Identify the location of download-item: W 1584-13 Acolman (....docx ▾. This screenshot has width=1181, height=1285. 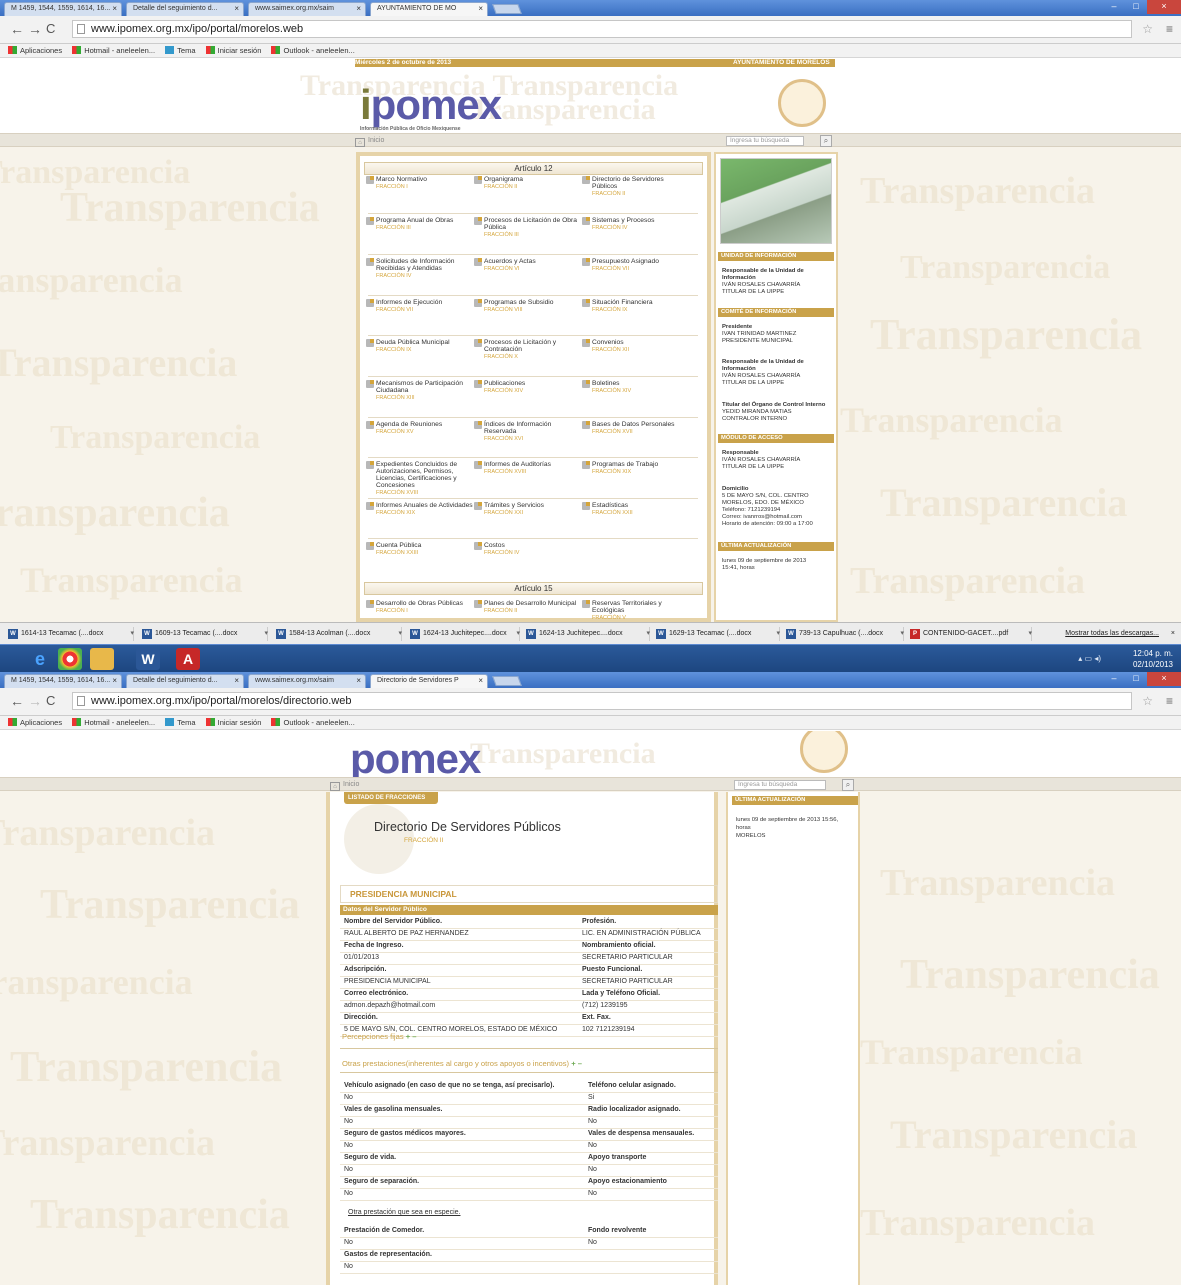
(338, 634).